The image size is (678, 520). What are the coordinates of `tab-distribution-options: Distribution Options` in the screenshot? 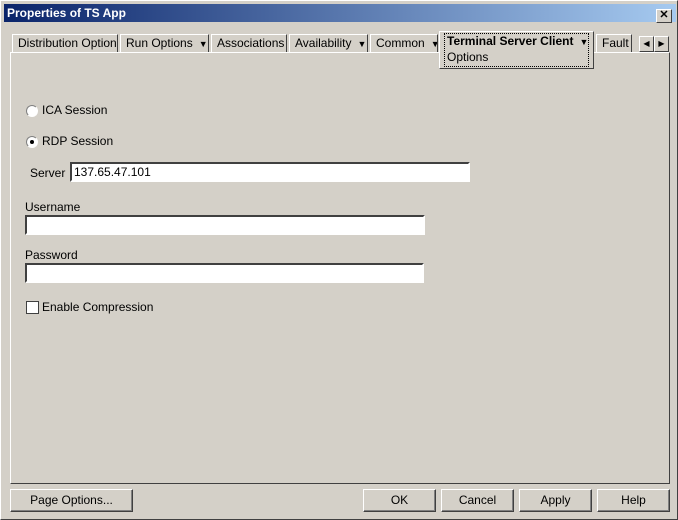 It's located at (65, 43).